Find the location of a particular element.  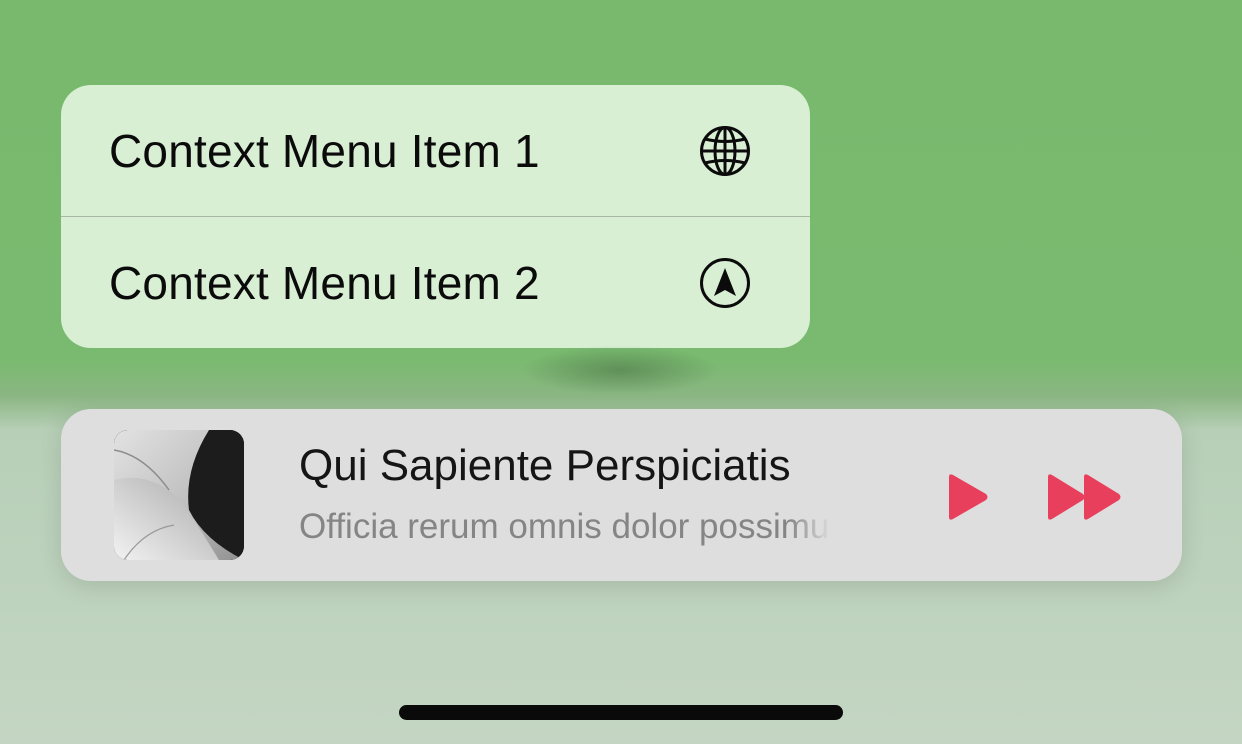

track-title: Qui Sapiente Perspiciatis is located at coordinates (545, 465).